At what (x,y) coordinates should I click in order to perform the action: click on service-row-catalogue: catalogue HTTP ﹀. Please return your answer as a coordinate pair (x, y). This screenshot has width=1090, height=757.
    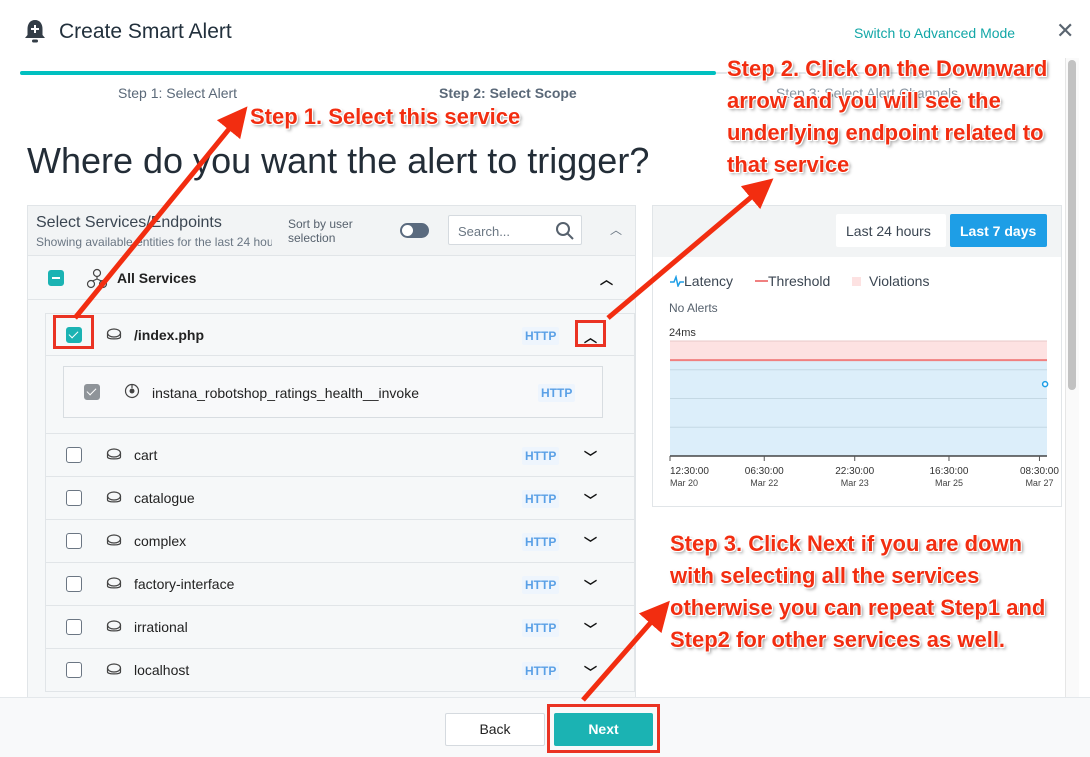
    Looking at the image, I should click on (340, 498).